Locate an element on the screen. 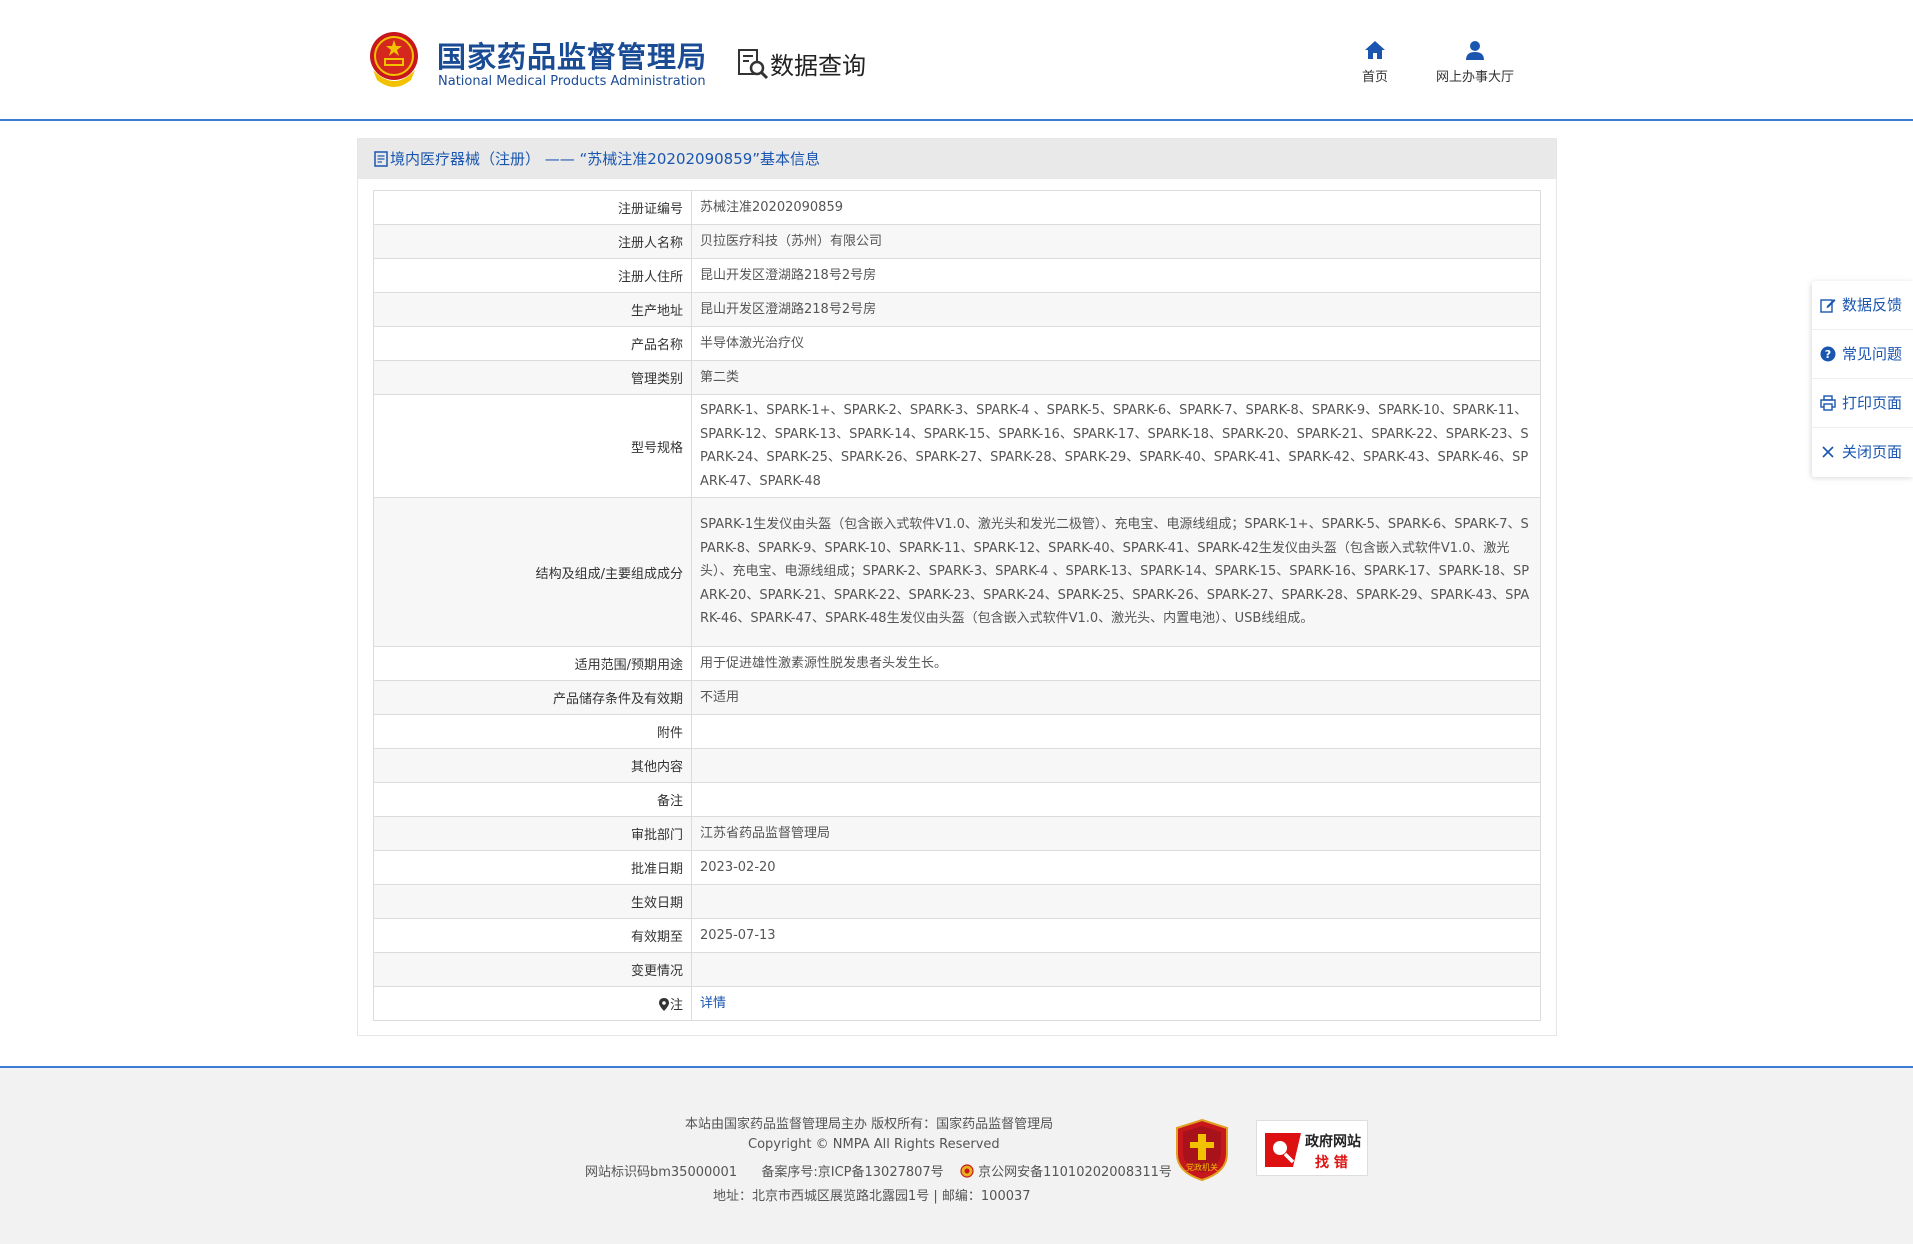  table-row: 管理类别 第二类 is located at coordinates (957, 377).